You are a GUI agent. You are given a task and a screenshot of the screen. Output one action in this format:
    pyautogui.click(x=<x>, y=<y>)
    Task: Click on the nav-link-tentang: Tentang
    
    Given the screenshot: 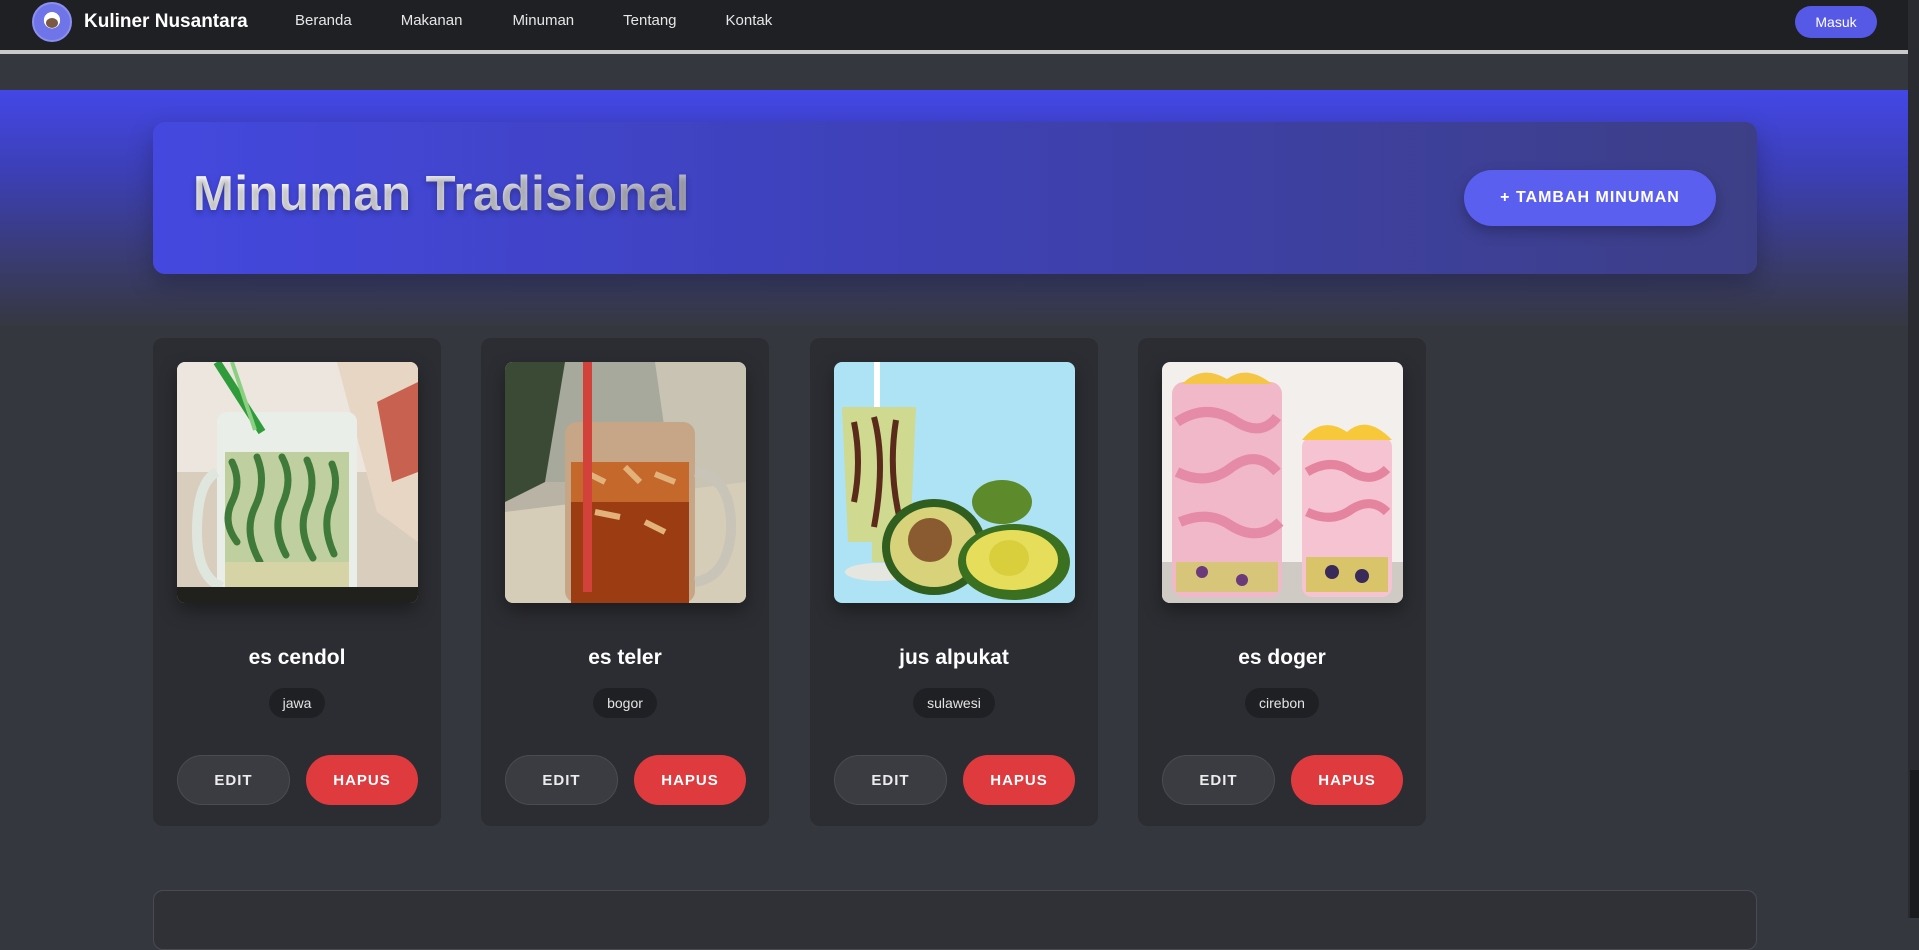 What is the action you would take?
    pyautogui.click(x=649, y=20)
    